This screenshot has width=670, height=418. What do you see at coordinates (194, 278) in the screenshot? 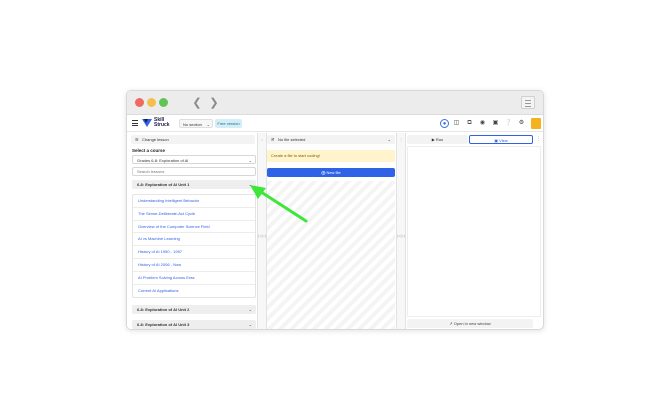
I see `lesson-item: AI Problem Solving Across Eras` at bounding box center [194, 278].